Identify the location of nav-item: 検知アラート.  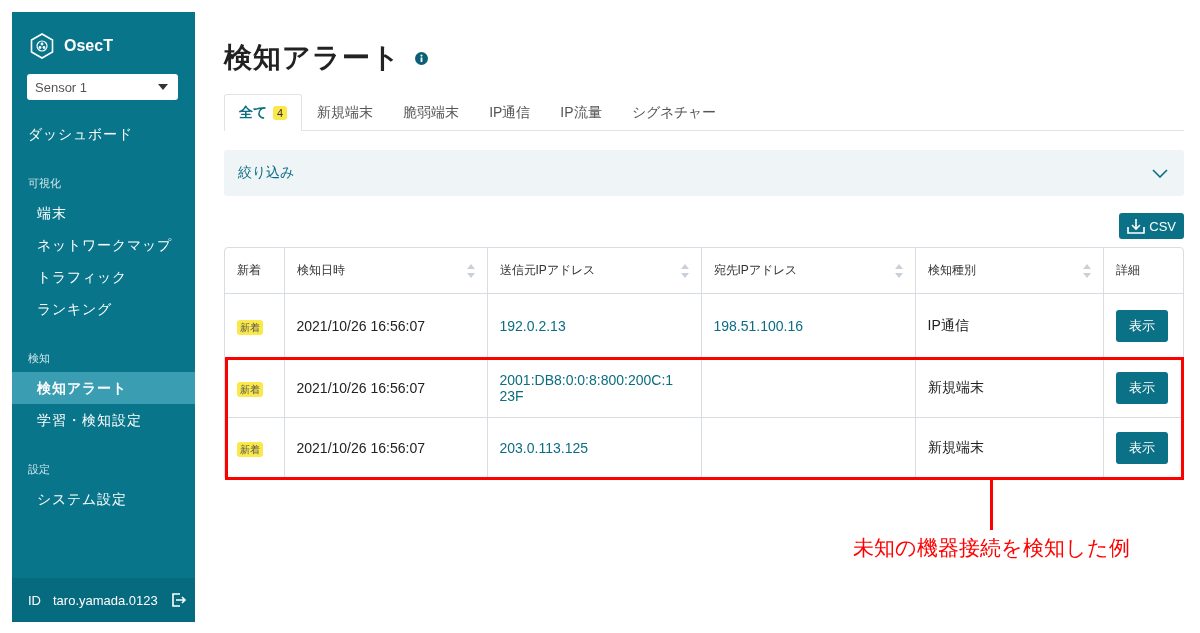
(103, 388).